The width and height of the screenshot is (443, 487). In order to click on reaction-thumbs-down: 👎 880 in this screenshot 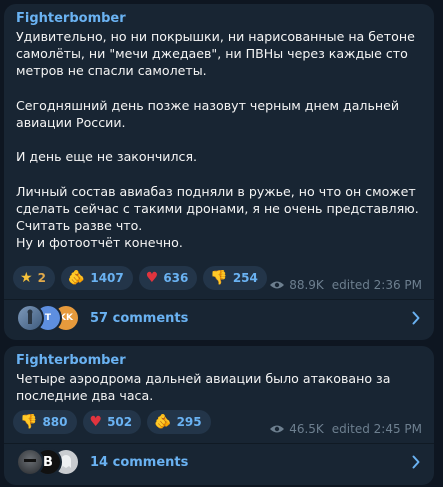, I will do `click(45, 422)`.